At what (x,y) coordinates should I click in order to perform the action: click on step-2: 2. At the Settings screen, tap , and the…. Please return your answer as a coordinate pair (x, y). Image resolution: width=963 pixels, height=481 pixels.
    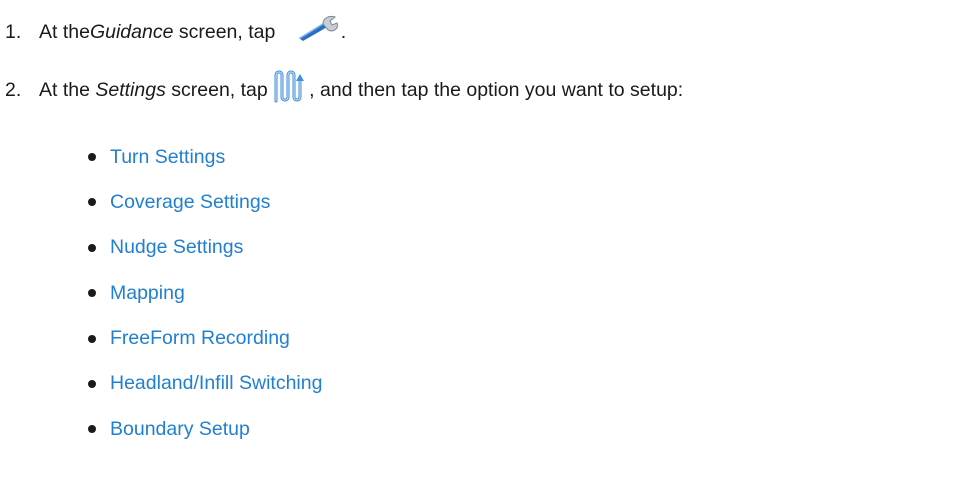
    Looking at the image, I should click on (341, 90).